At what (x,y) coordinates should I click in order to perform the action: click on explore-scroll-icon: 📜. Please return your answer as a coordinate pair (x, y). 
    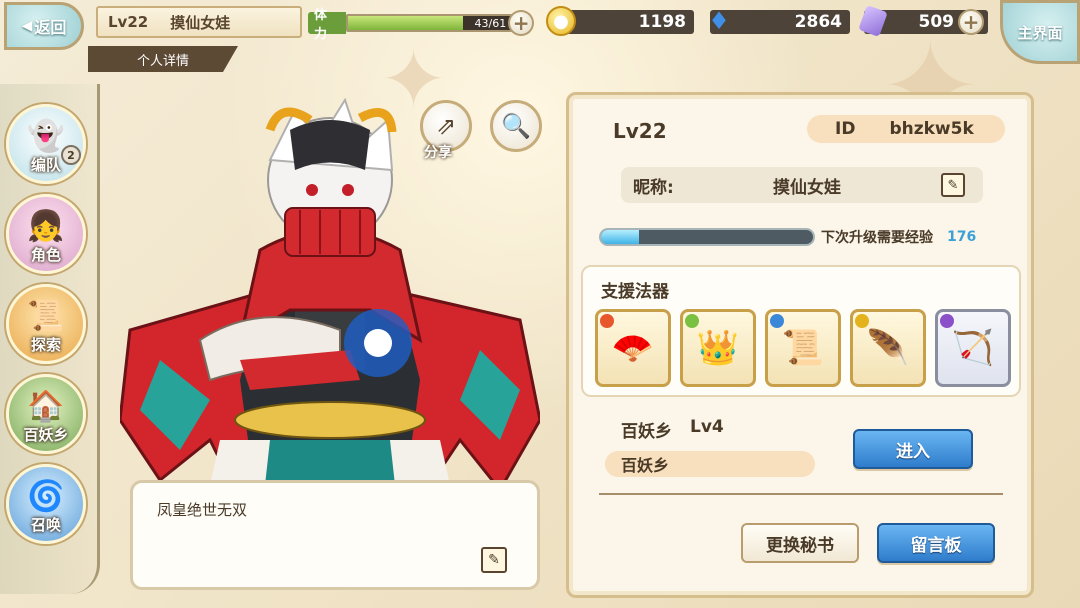
    Looking at the image, I should click on (46, 316).